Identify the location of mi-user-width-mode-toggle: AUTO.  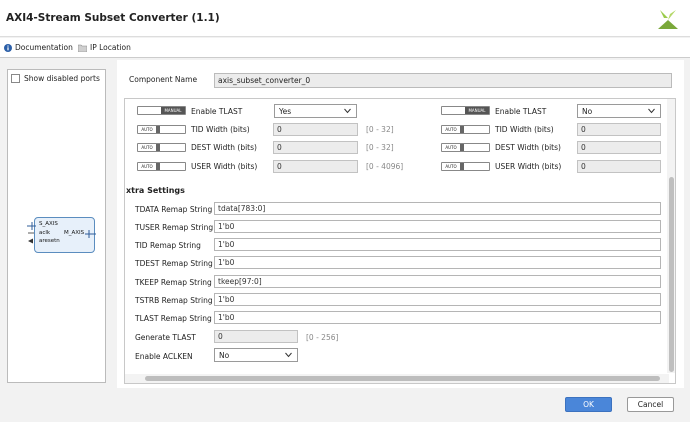
(465, 166).